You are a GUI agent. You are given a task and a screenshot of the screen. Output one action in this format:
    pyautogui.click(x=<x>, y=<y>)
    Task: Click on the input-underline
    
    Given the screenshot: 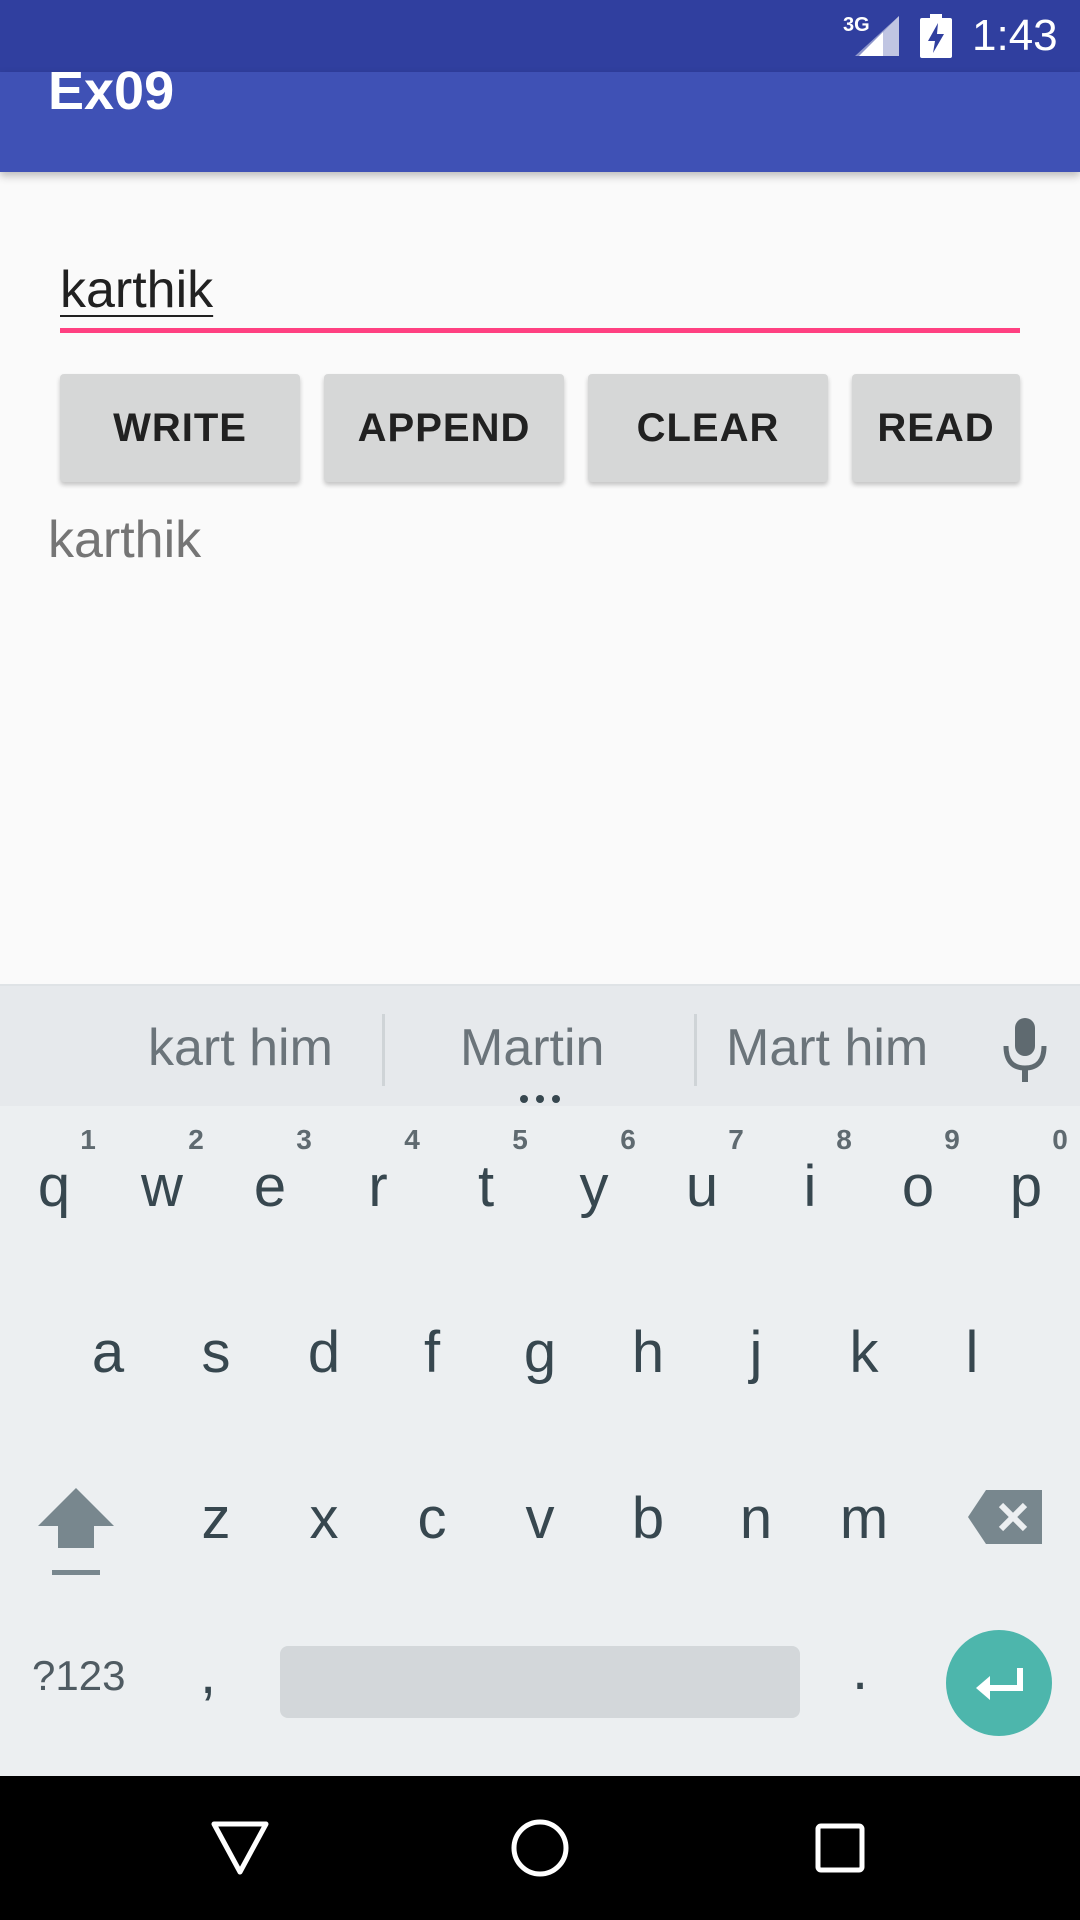 What is the action you would take?
    pyautogui.click(x=540, y=330)
    